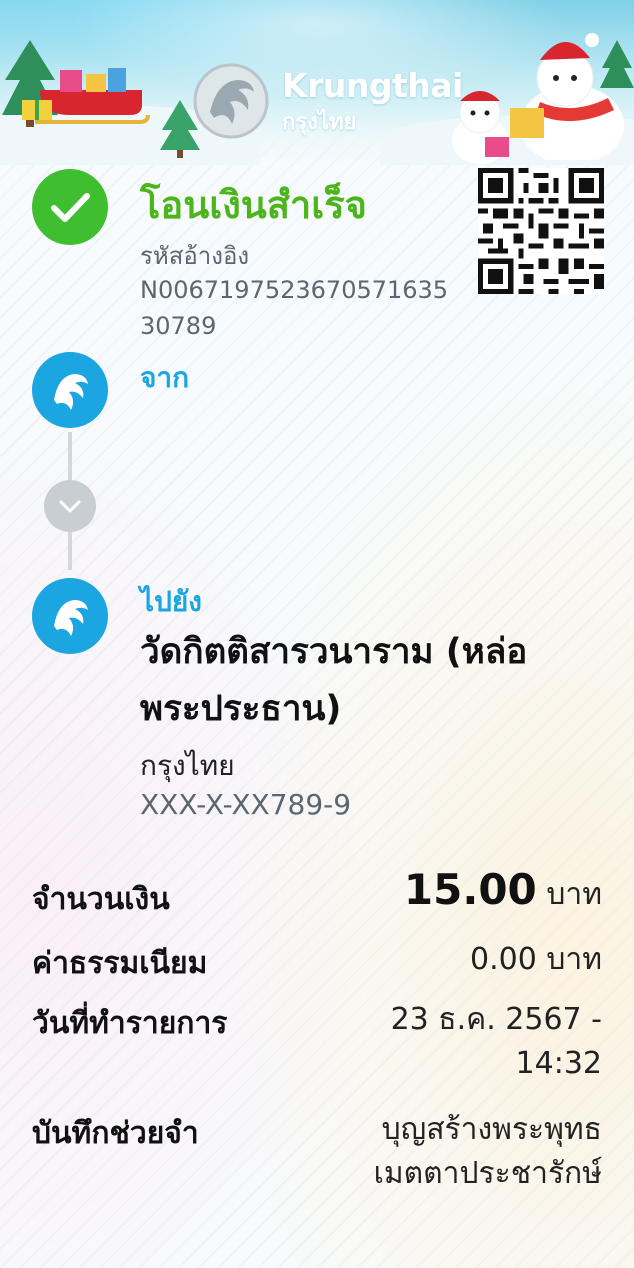  I want to click on fee-value: 0.00 บาท, so click(536, 959).